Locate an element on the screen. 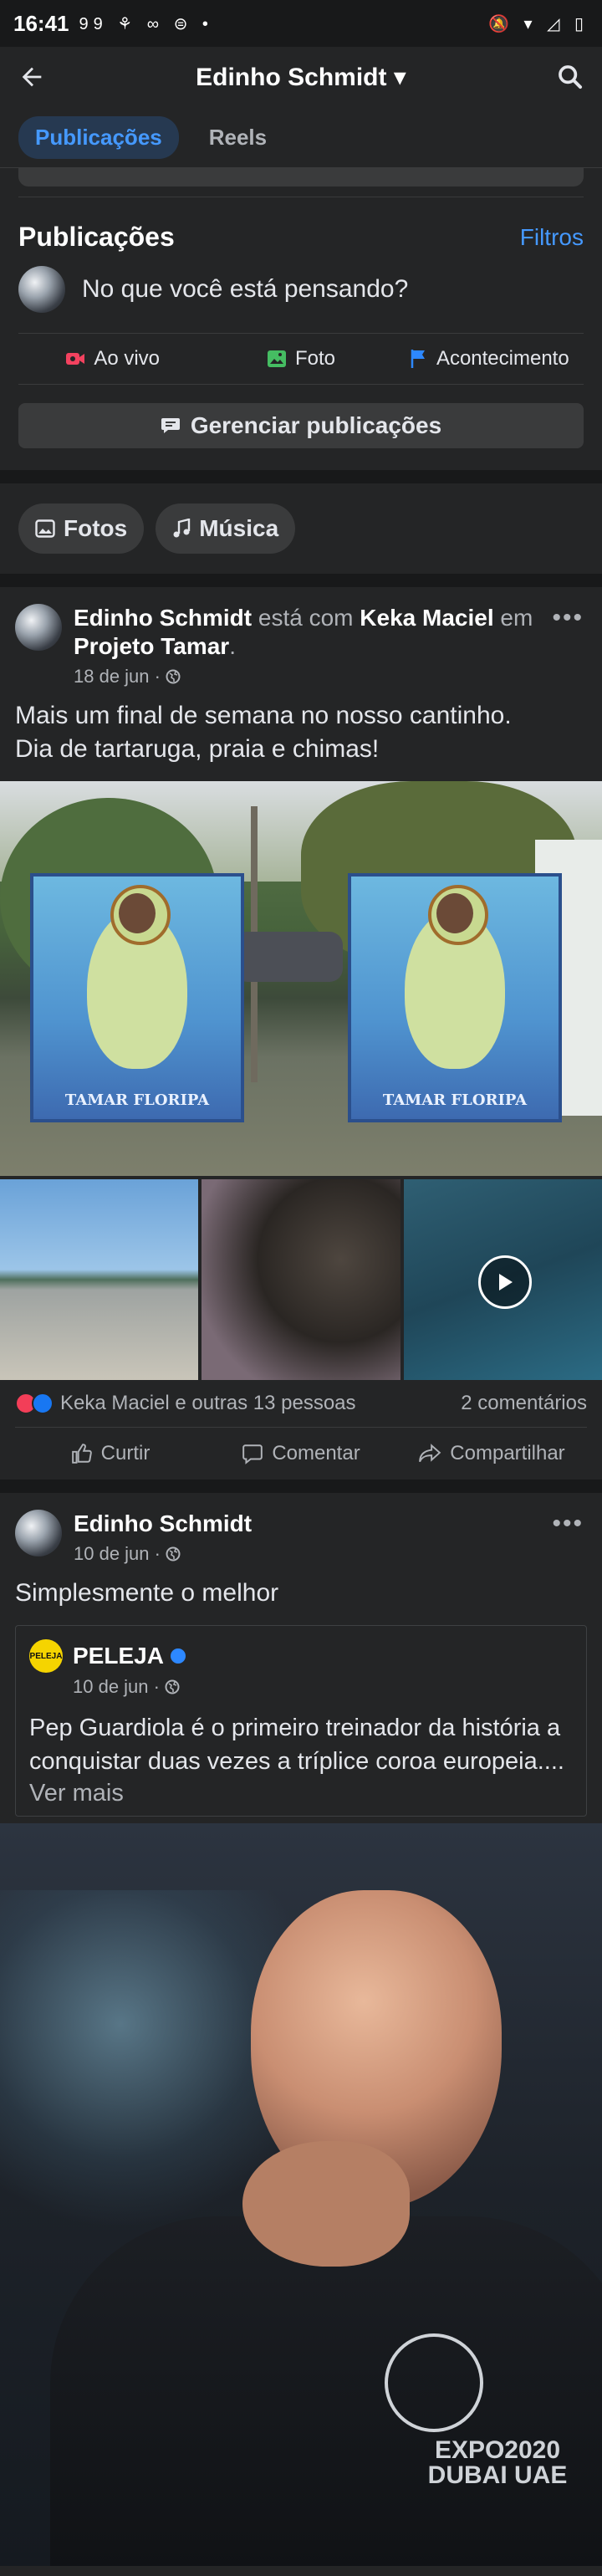 The image size is (602, 2576). publications-heading: Publicações is located at coordinates (97, 237).